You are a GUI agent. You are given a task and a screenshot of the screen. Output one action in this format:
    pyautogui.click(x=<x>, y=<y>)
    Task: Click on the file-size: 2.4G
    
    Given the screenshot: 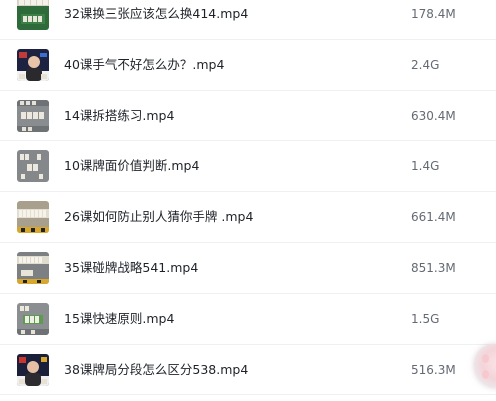 What is the action you would take?
    pyautogui.click(x=425, y=64)
    